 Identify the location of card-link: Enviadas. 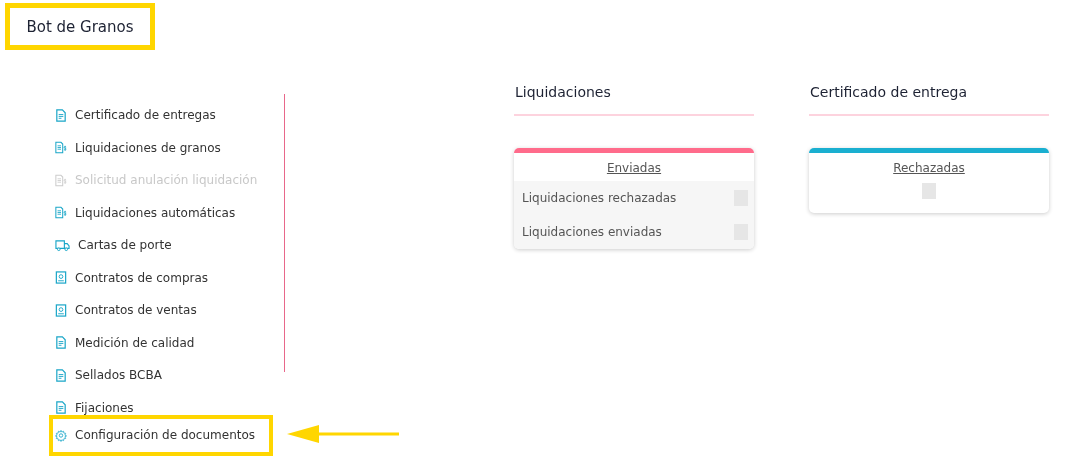
(634, 168).